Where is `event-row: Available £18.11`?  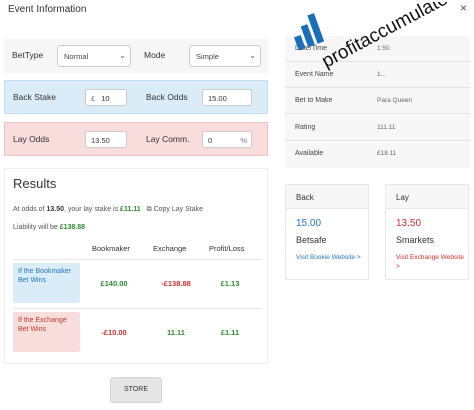 event-row: Available £18.11 is located at coordinates (377, 154).